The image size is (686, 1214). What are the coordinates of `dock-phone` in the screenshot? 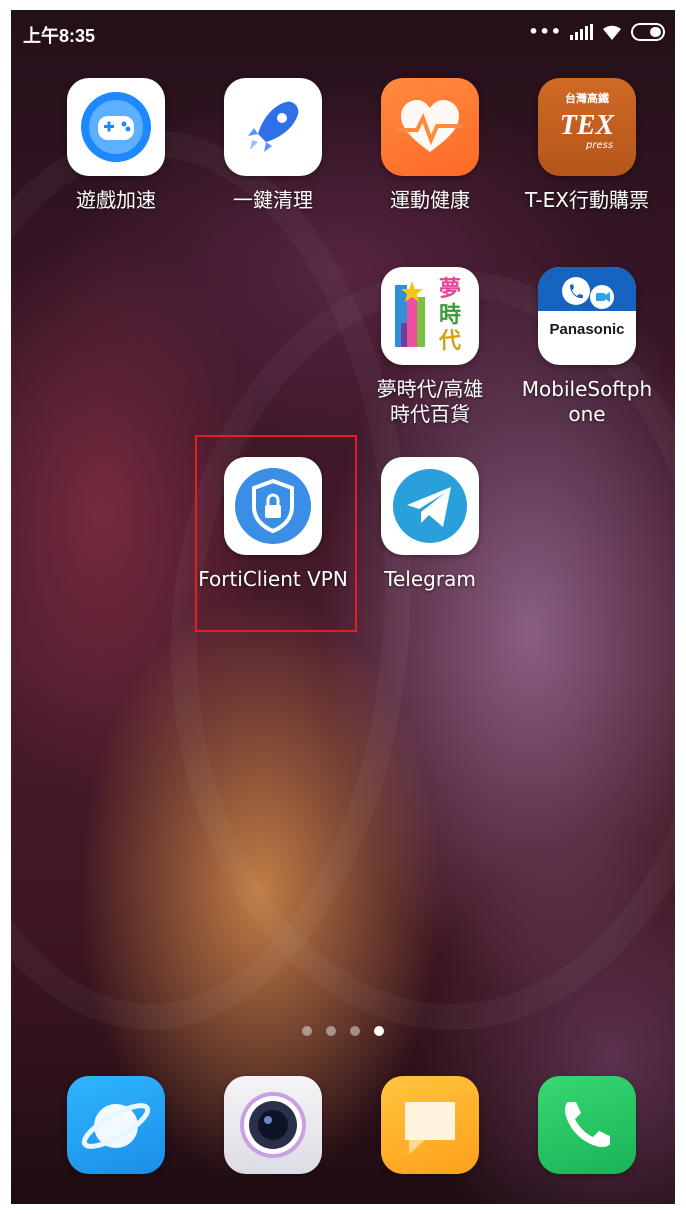 It's located at (587, 1125).